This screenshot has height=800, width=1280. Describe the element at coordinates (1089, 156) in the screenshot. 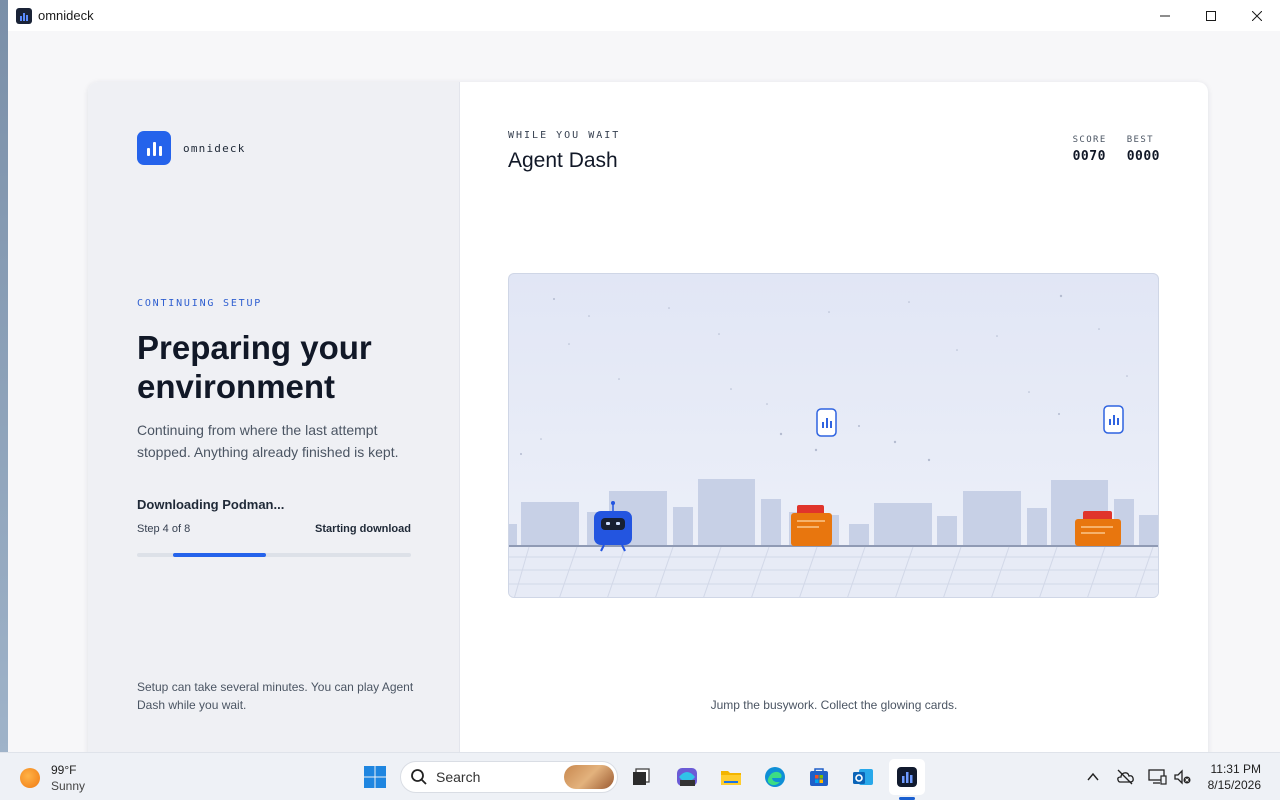

I see `score-value: 0070` at that location.